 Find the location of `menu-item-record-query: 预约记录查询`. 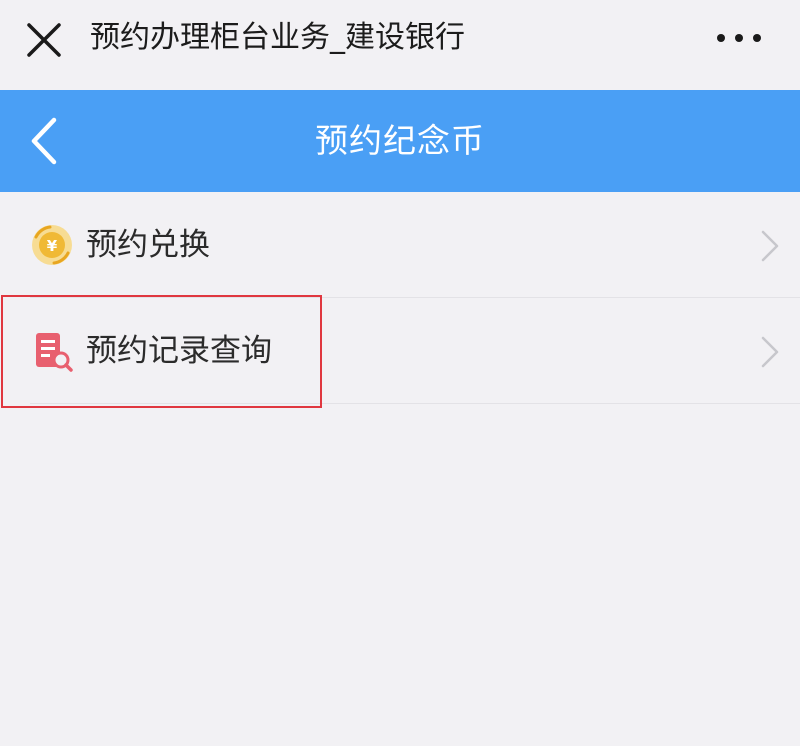

menu-item-record-query: 预约记录查询 is located at coordinates (400, 351).